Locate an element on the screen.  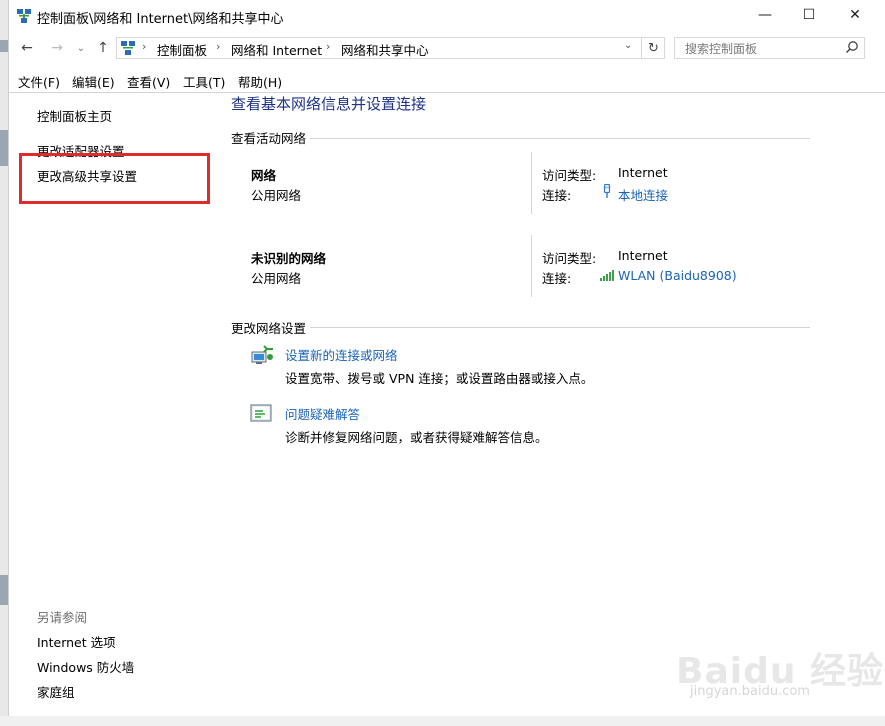
change-settings-heading: 更改网络设置 is located at coordinates (269, 328).